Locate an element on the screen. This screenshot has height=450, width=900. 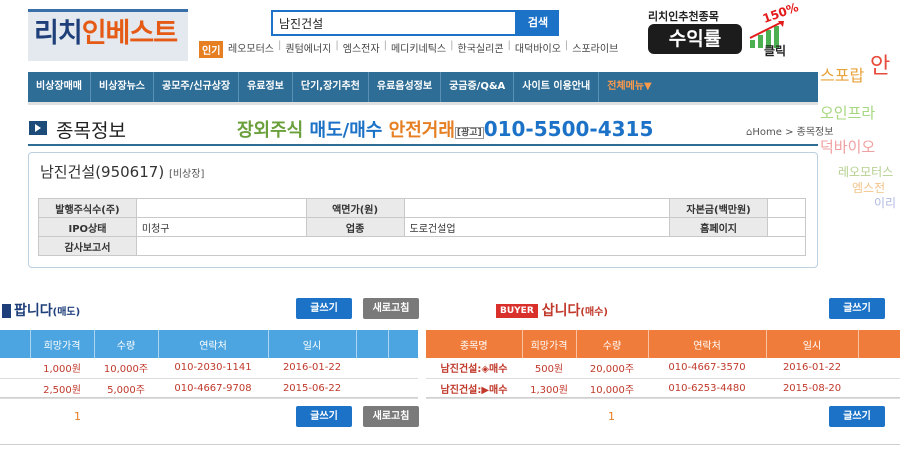
cloud-word: 안 is located at coordinates (880, 64).